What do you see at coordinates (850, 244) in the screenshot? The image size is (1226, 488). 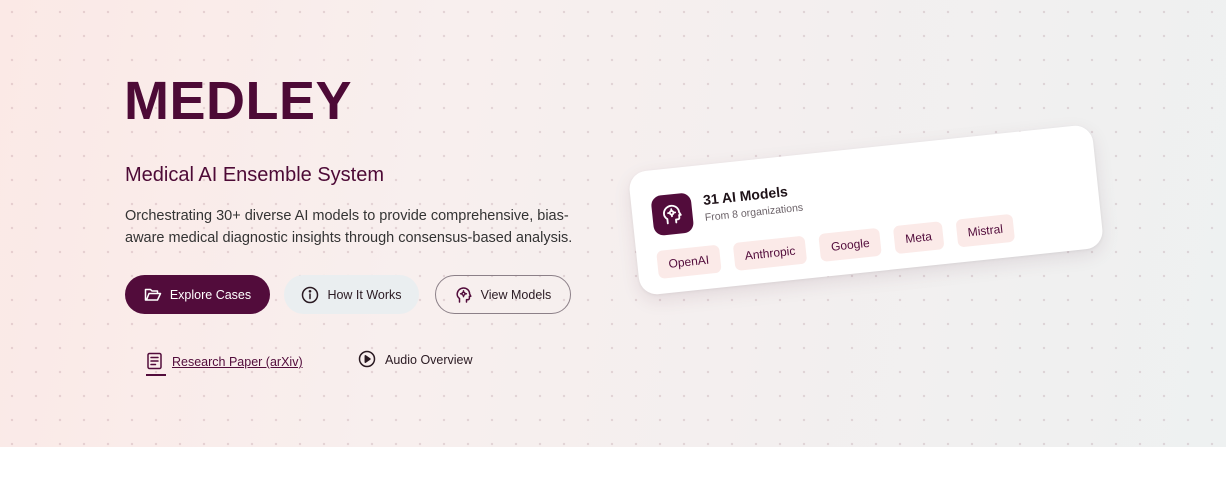 I see `chip-google: Google` at bounding box center [850, 244].